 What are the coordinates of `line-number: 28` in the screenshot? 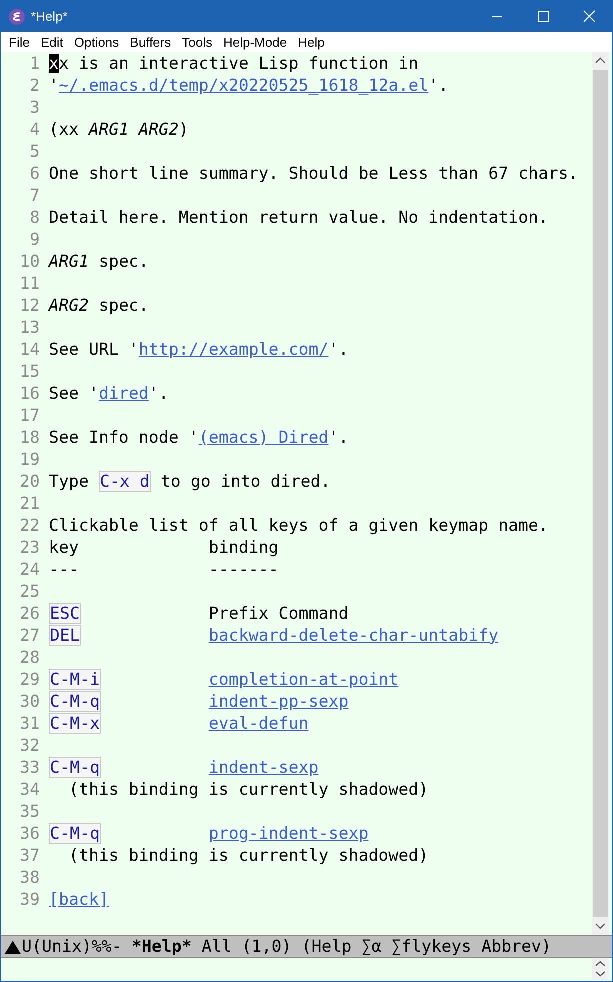 It's located at (30, 657).